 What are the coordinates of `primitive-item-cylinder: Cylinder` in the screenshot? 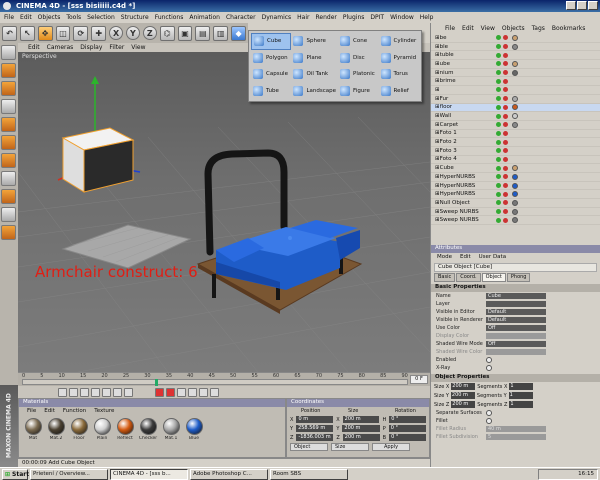 It's located at (399, 41).